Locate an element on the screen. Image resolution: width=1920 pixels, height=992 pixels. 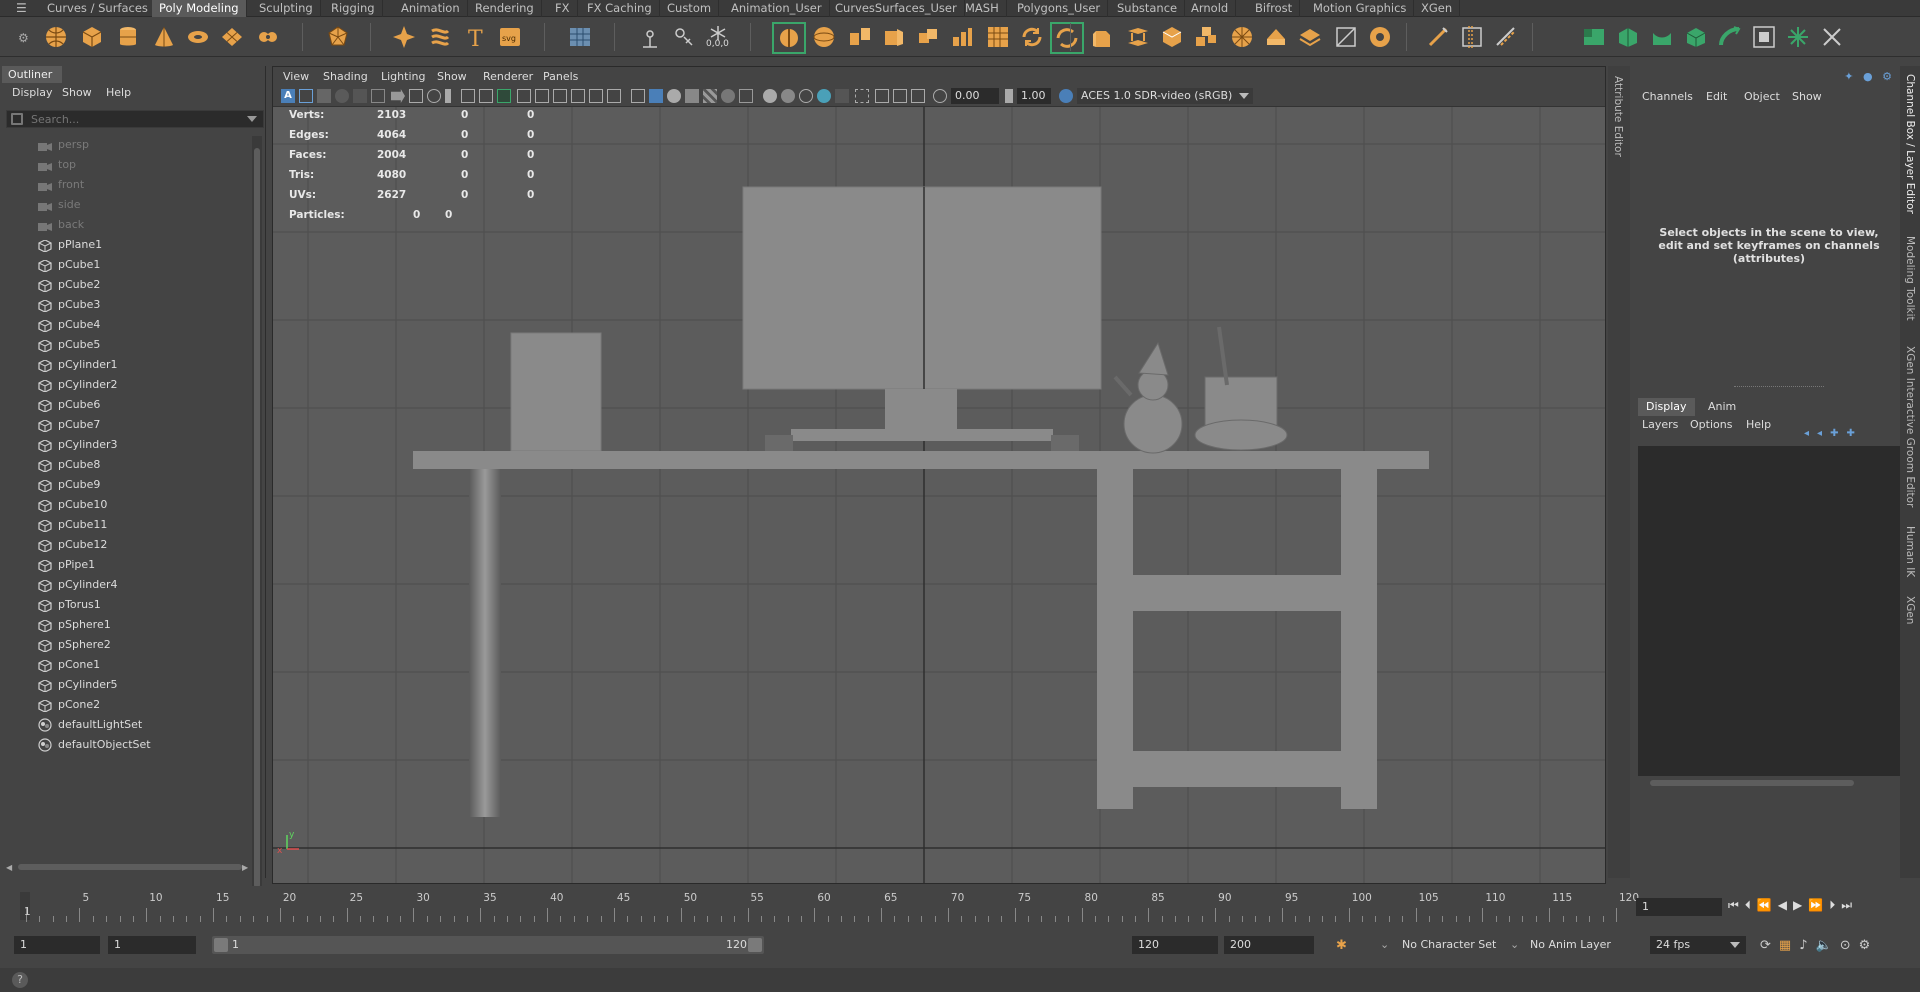
channel-box-menu-edit: Edit is located at coordinates (1716, 96).